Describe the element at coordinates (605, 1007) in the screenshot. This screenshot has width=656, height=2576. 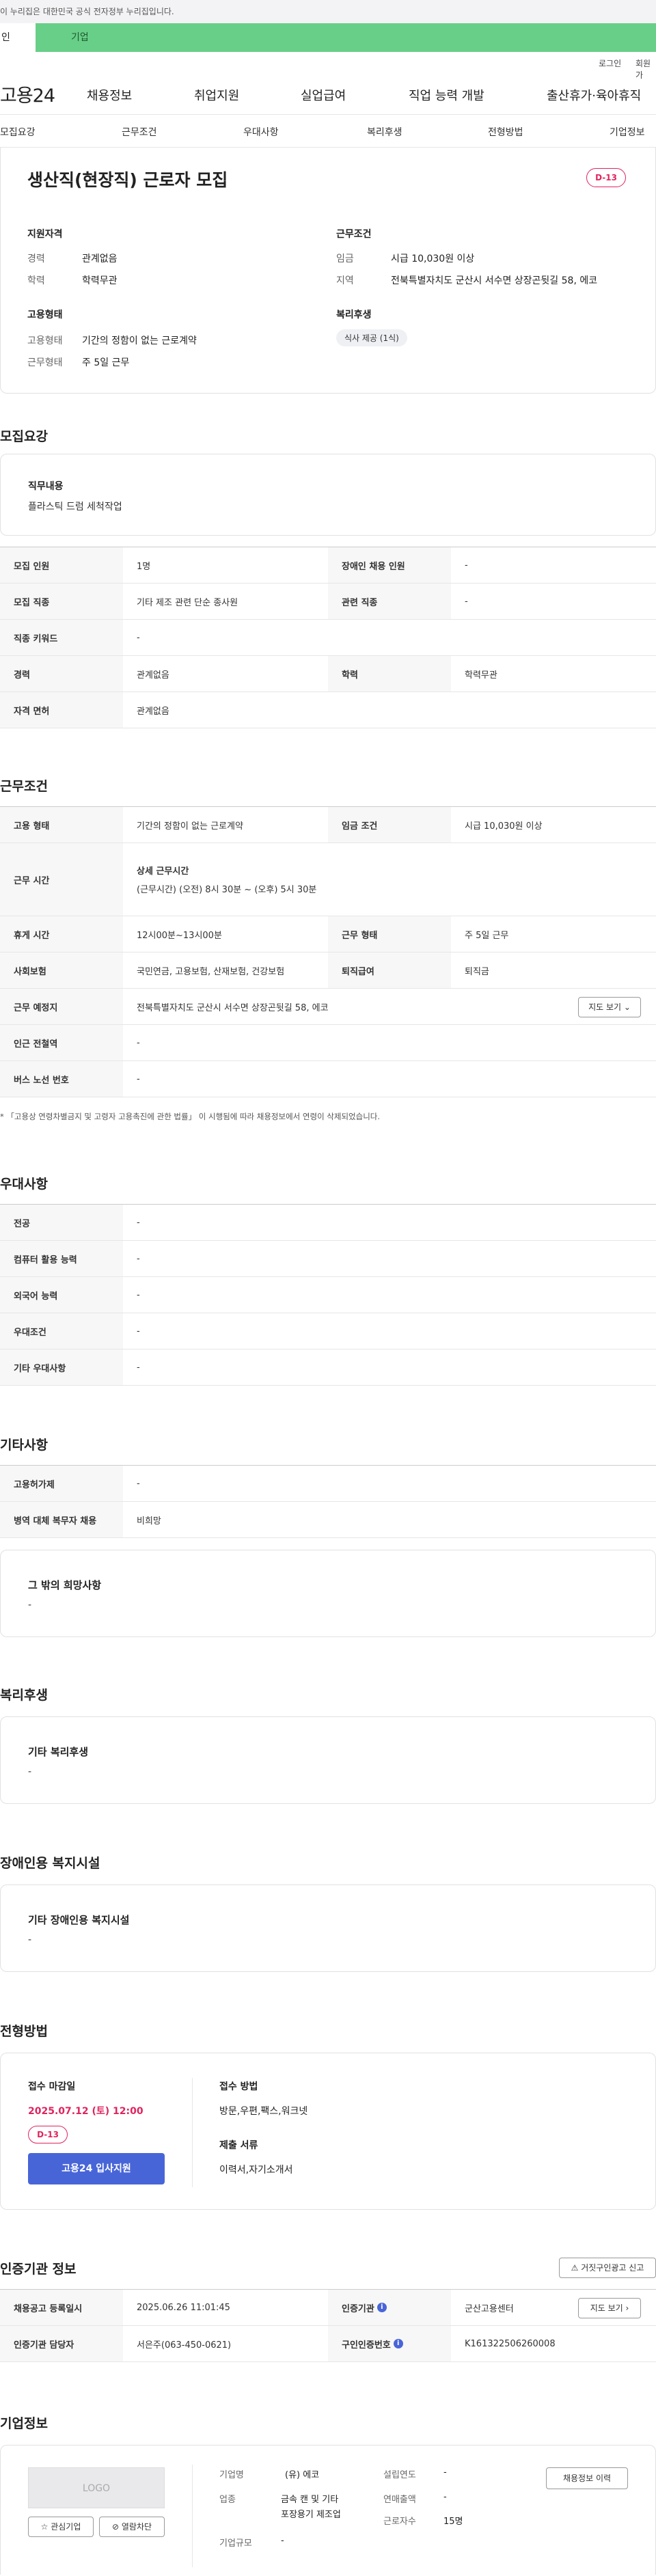
I see `map-view-label: 지도 보기` at that location.